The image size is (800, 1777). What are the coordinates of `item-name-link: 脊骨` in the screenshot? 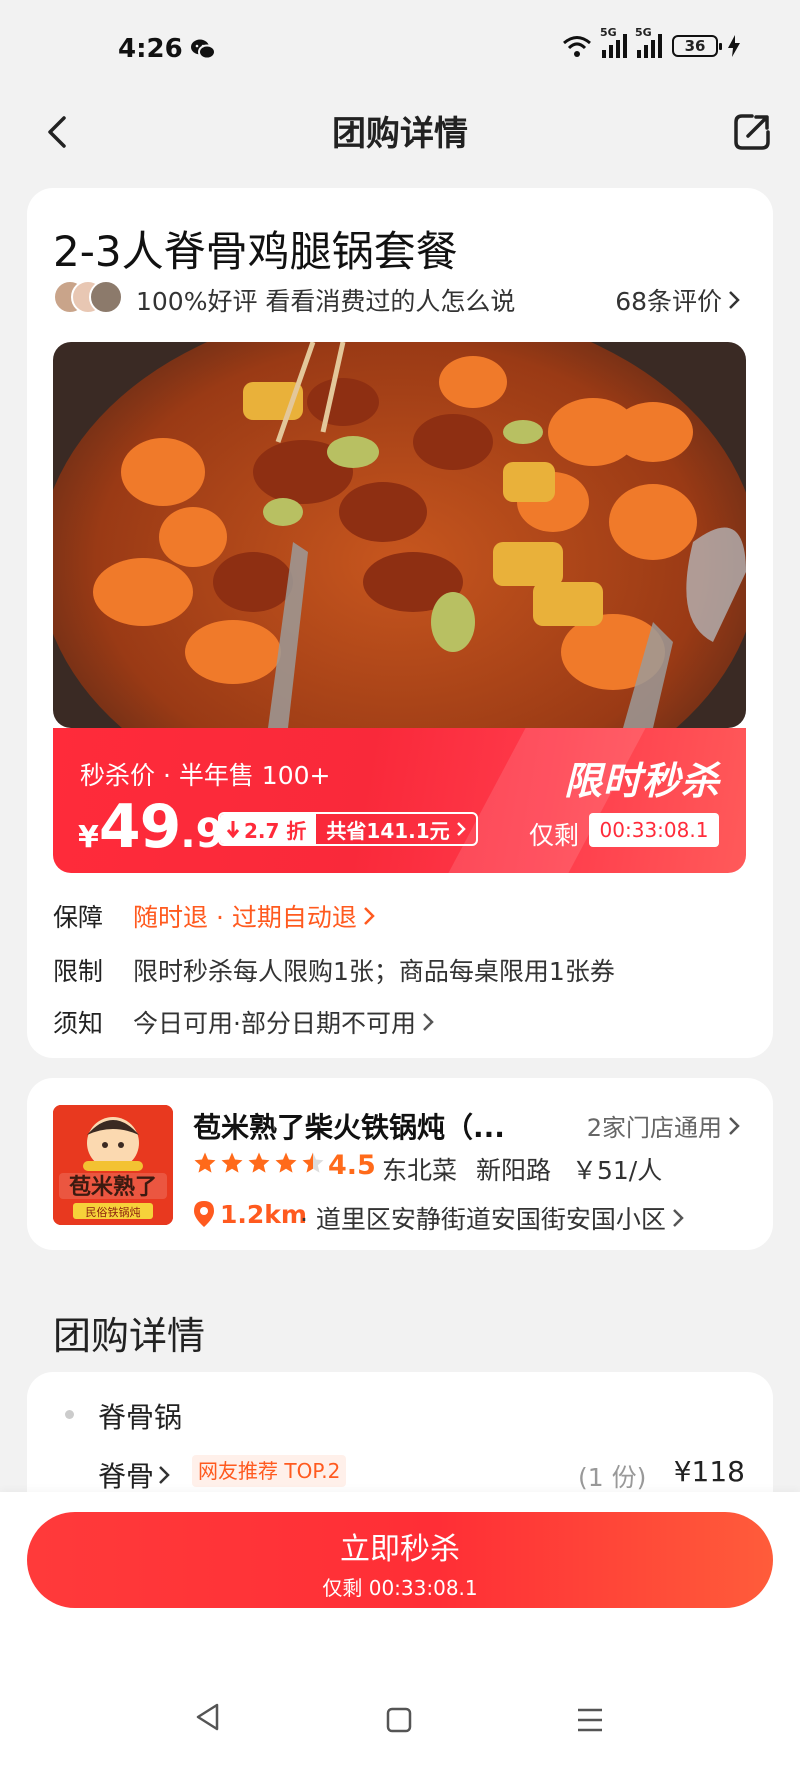 It's located at (134, 1475).